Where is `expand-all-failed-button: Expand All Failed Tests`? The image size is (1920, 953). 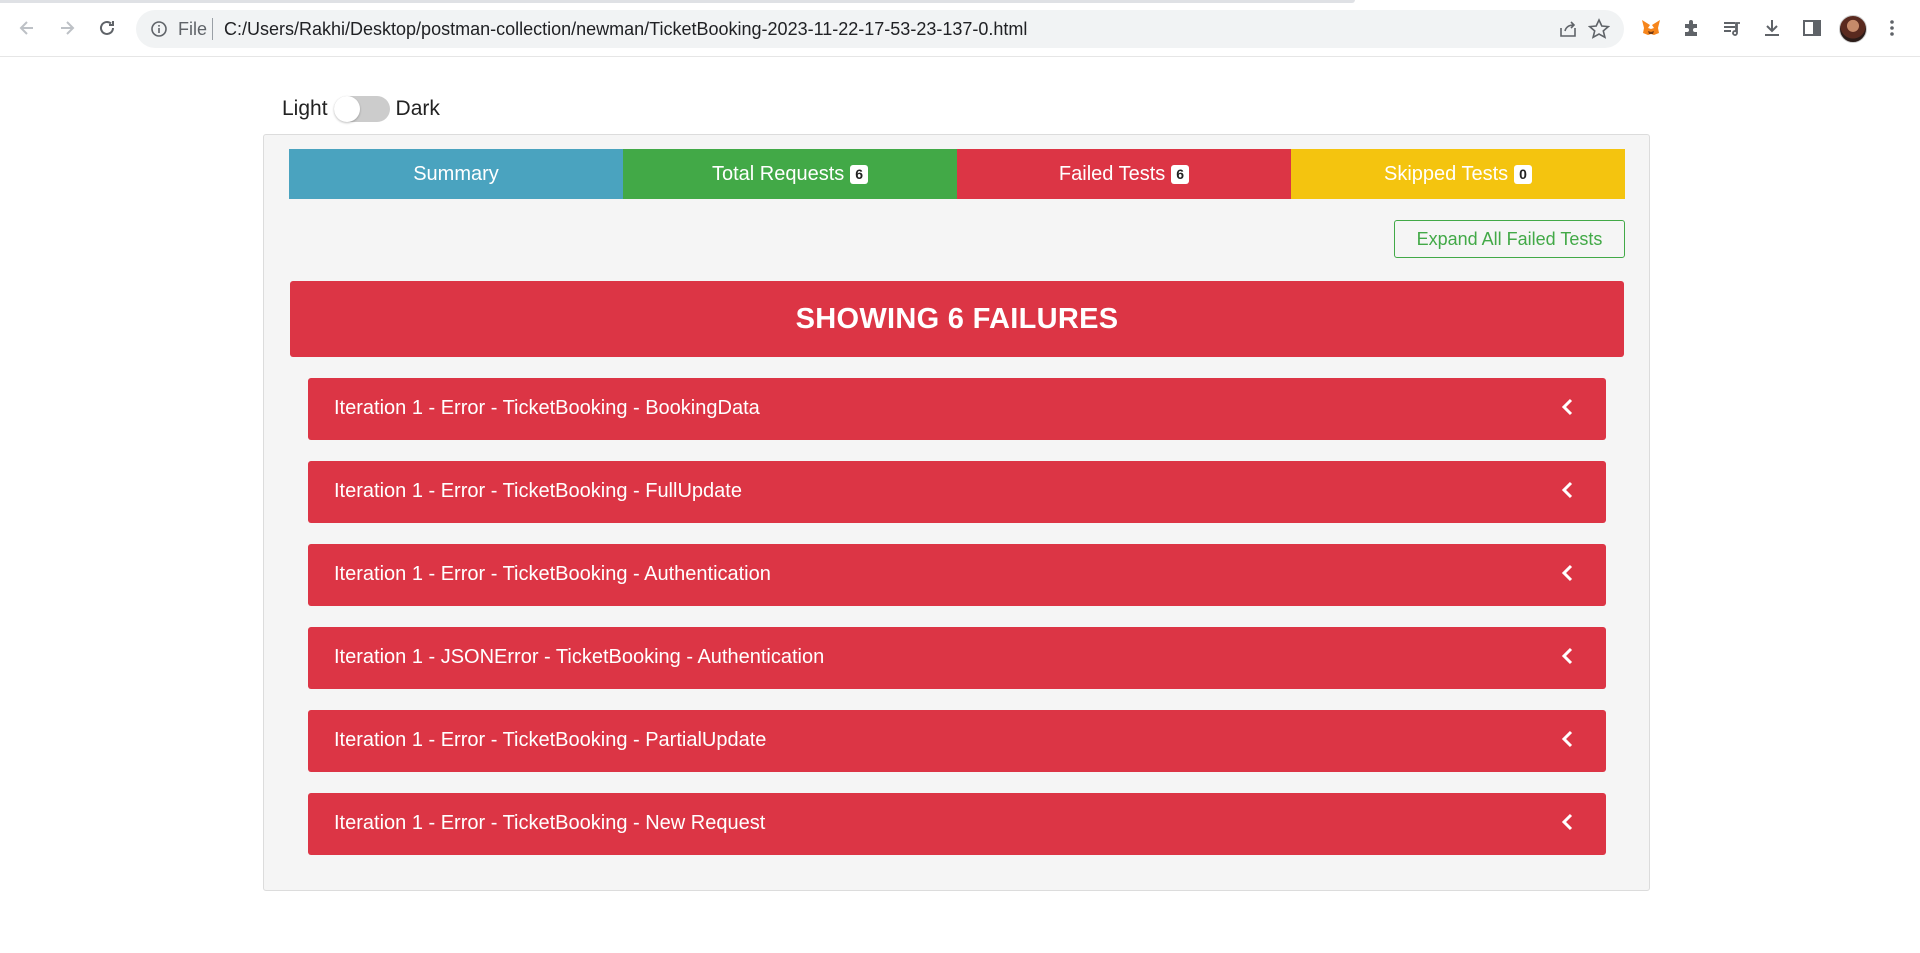
expand-all-failed-button: Expand All Failed Tests is located at coordinates (1509, 239).